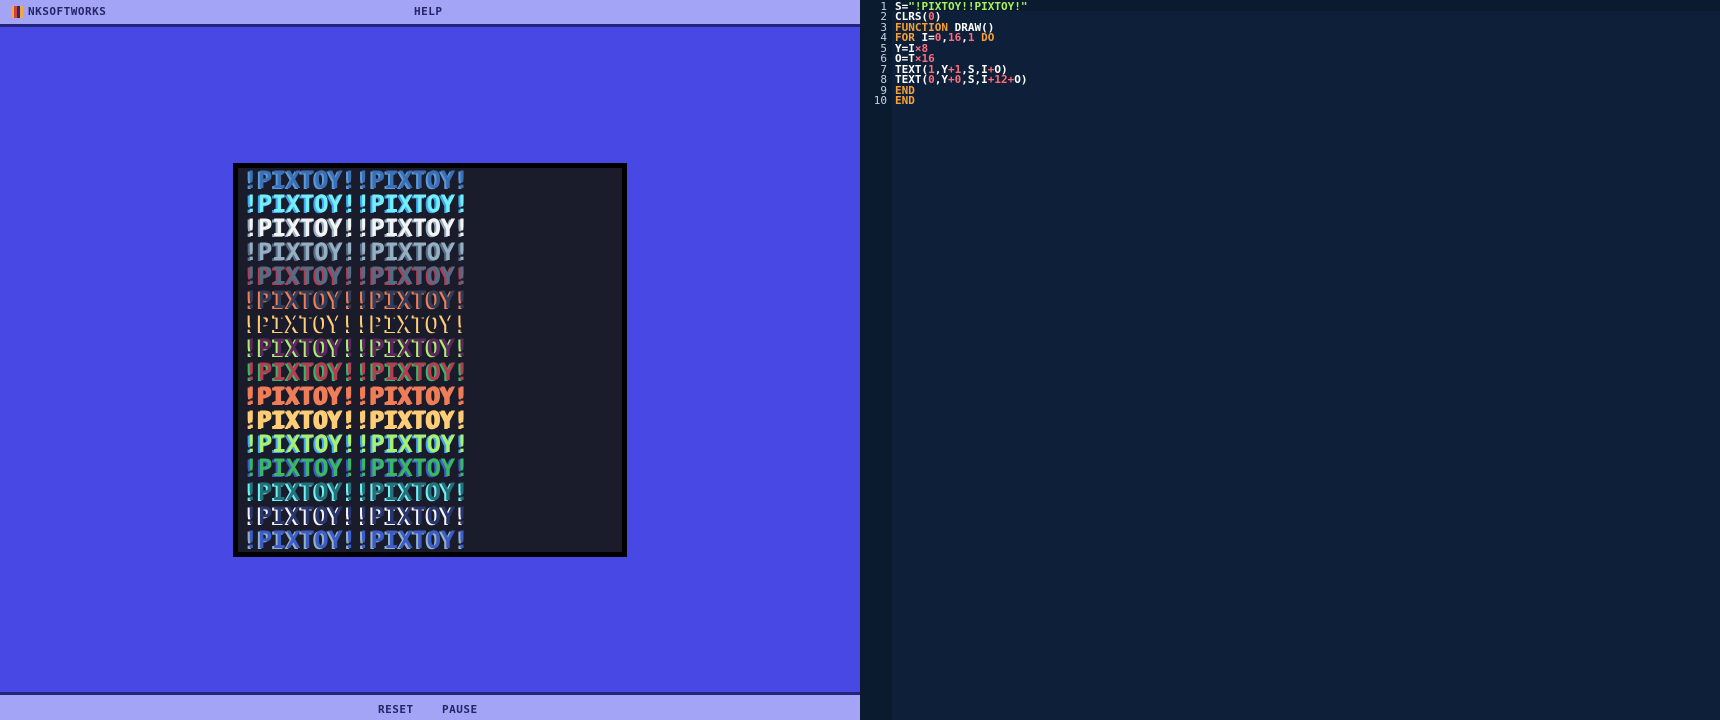  I want to click on brand-label: NKSOFTWORKS, so click(67, 11).